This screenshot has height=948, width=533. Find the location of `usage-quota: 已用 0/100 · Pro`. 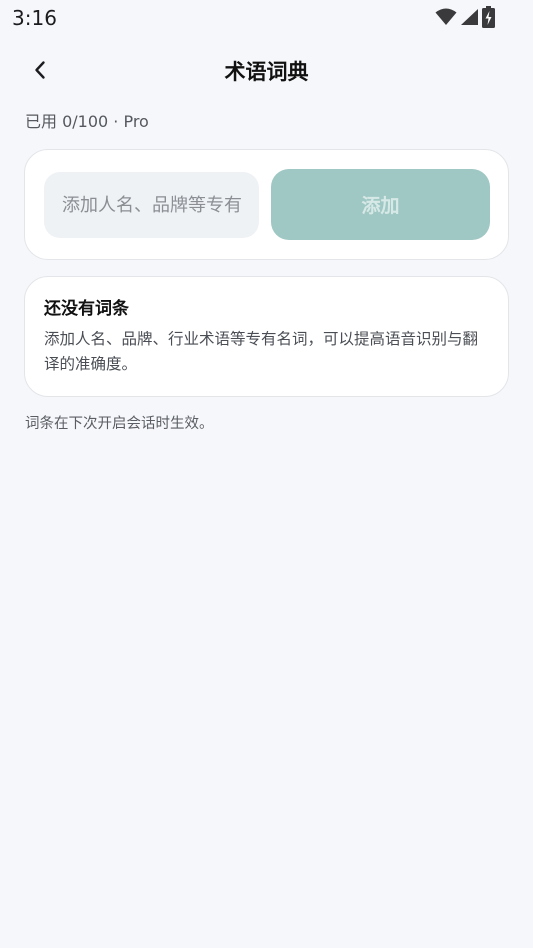

usage-quota: 已用 0/100 · Pro is located at coordinates (87, 121).